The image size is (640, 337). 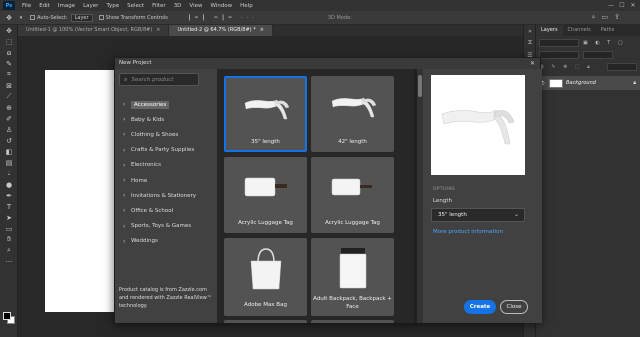 I want to click on category-clothing-shoes: › Clothing & Shoes, so click(x=168, y=134).